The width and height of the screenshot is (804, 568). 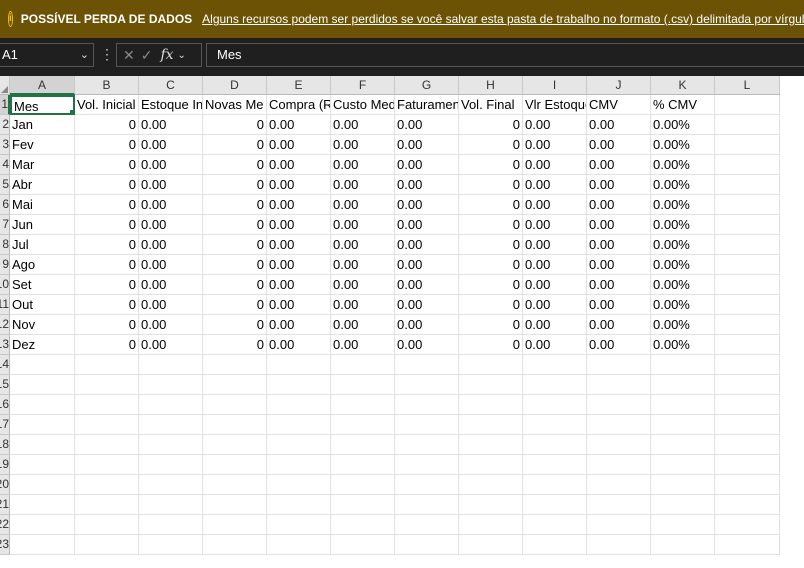 What do you see at coordinates (683, 465) in the screenshot?
I see `cell-k19` at bounding box center [683, 465].